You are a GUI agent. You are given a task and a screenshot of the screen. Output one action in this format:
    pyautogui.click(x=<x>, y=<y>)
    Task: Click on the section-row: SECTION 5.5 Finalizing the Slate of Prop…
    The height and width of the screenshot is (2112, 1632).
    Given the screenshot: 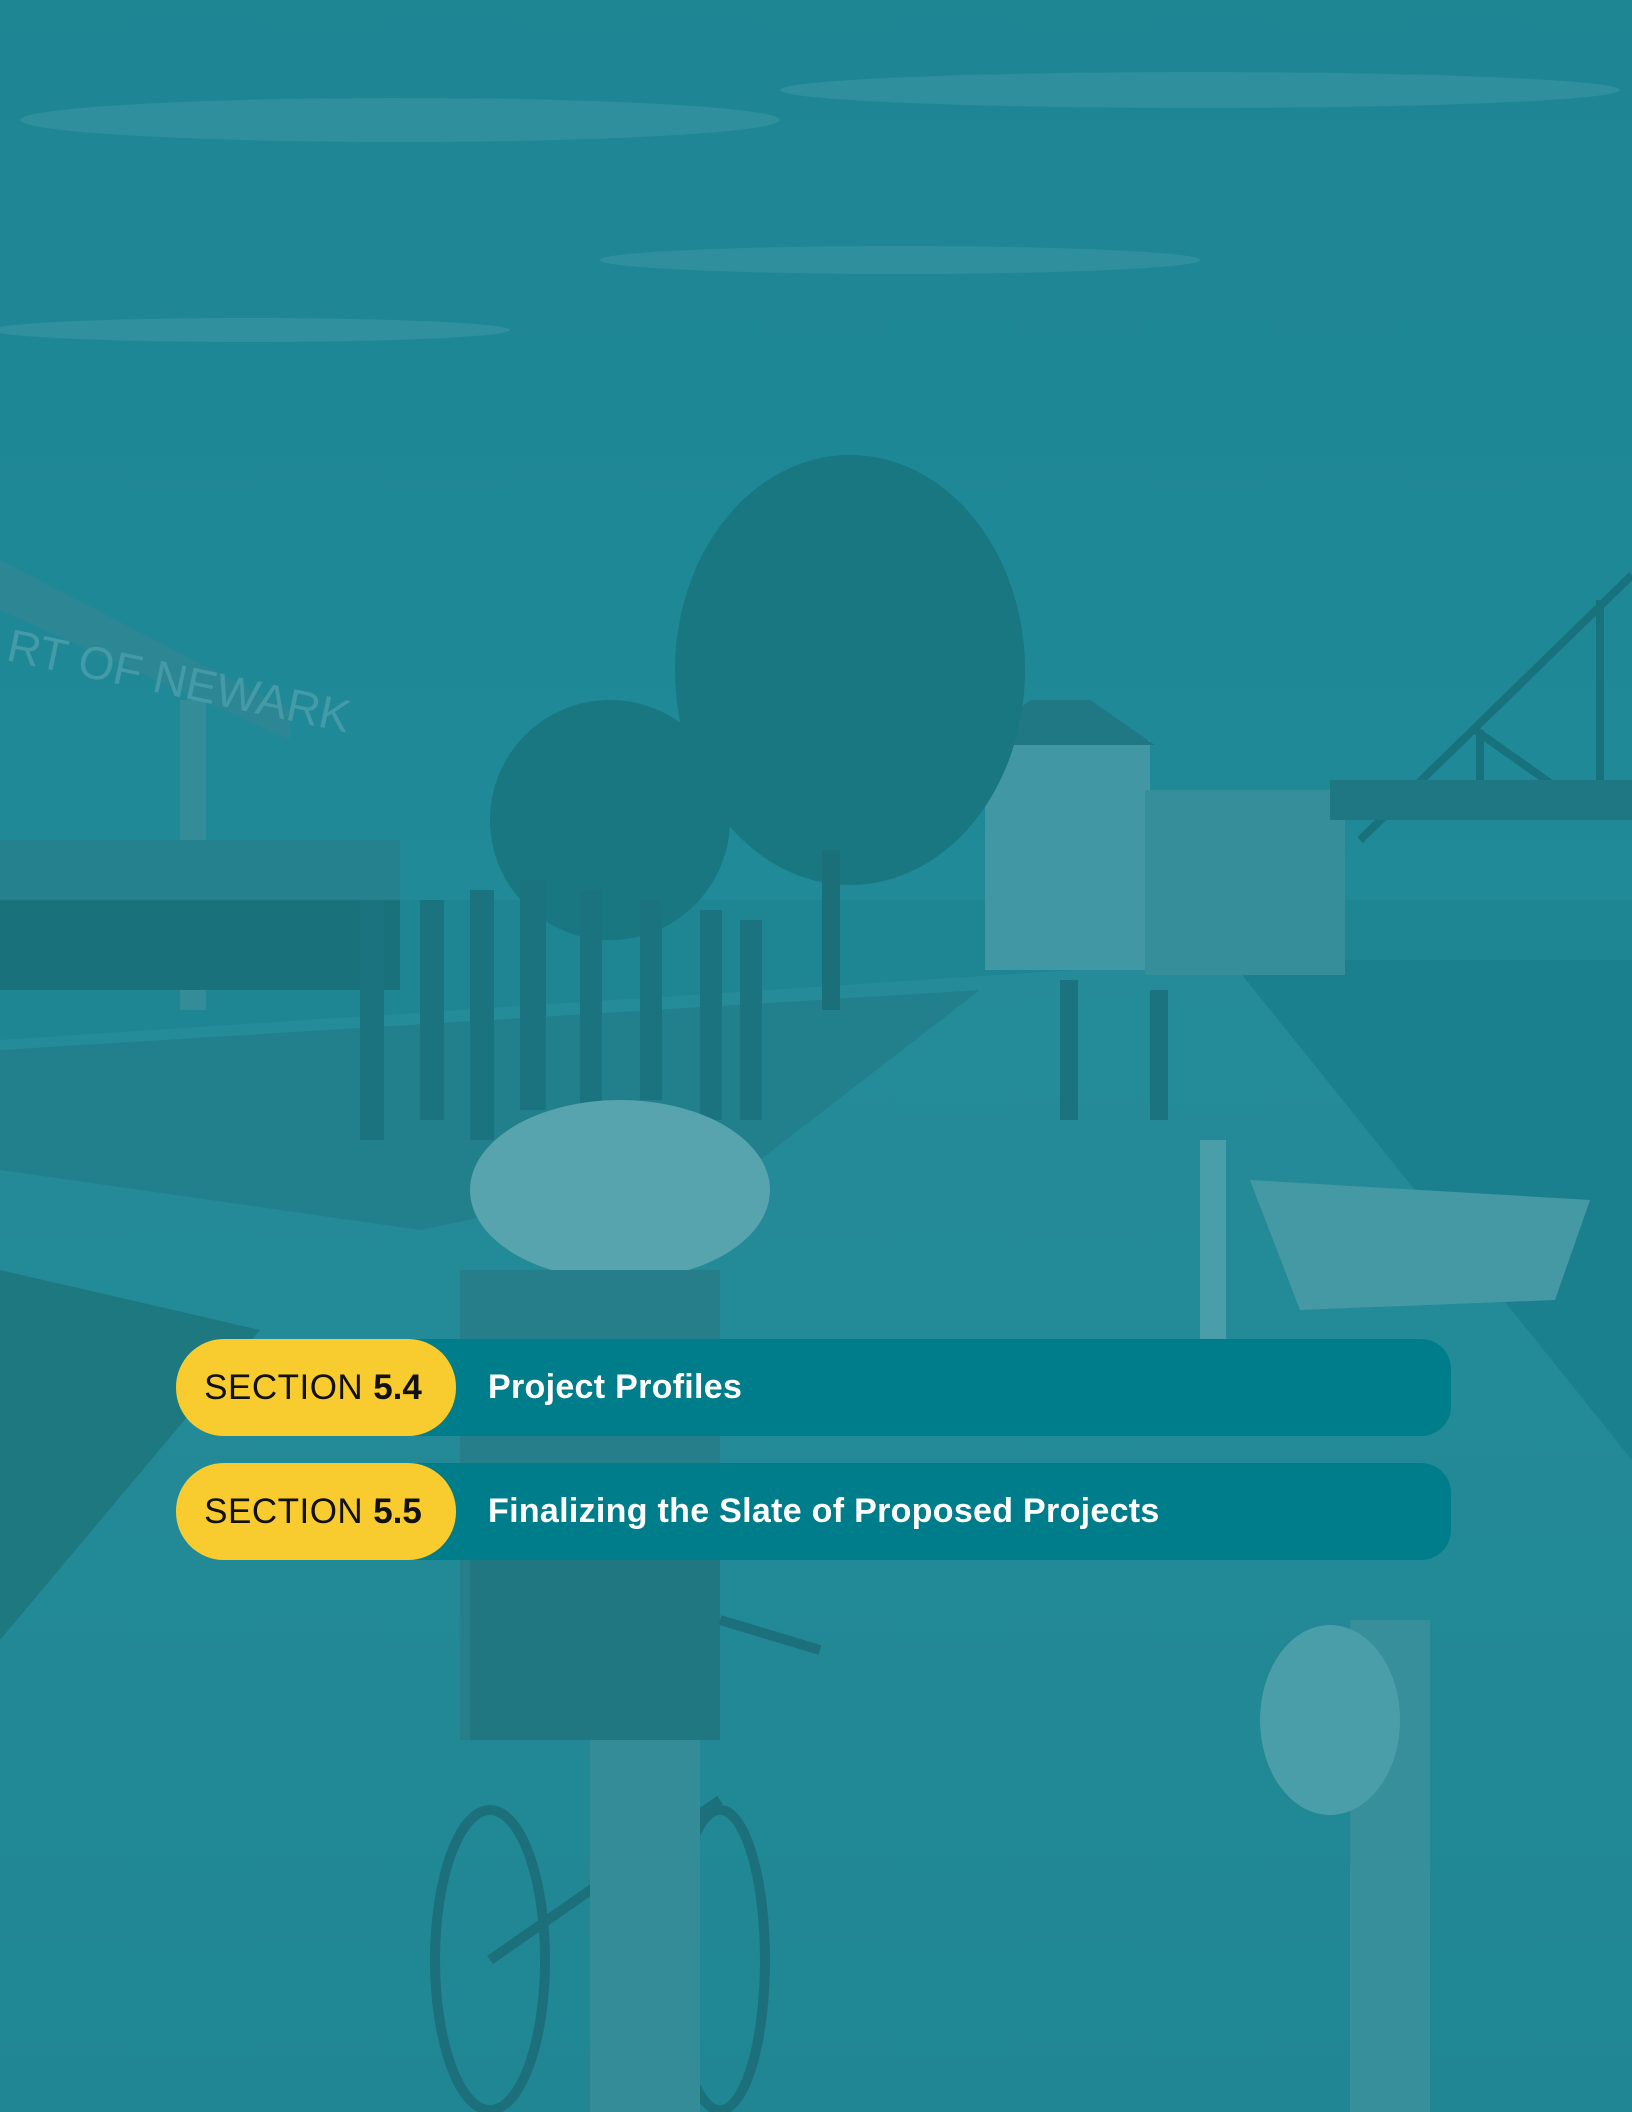 What is the action you would take?
    pyautogui.click(x=813, y=1511)
    